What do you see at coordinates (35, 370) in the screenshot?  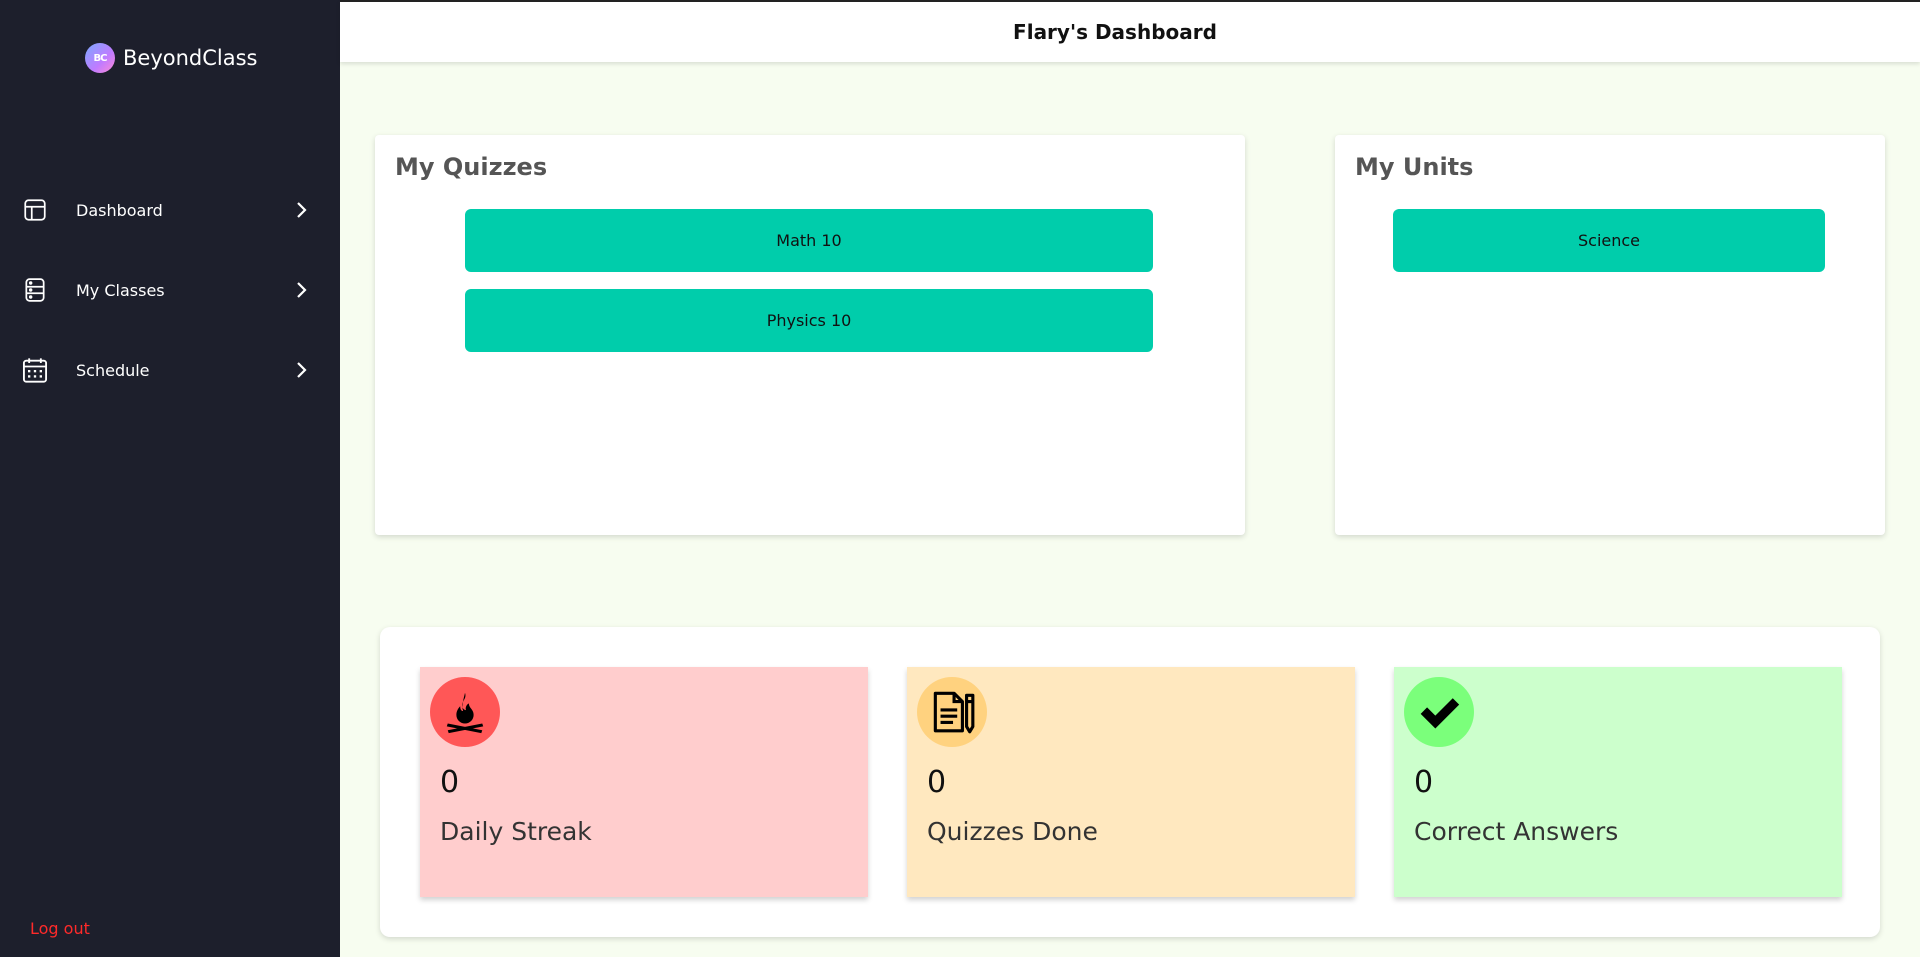 I see `calendar-icon` at bounding box center [35, 370].